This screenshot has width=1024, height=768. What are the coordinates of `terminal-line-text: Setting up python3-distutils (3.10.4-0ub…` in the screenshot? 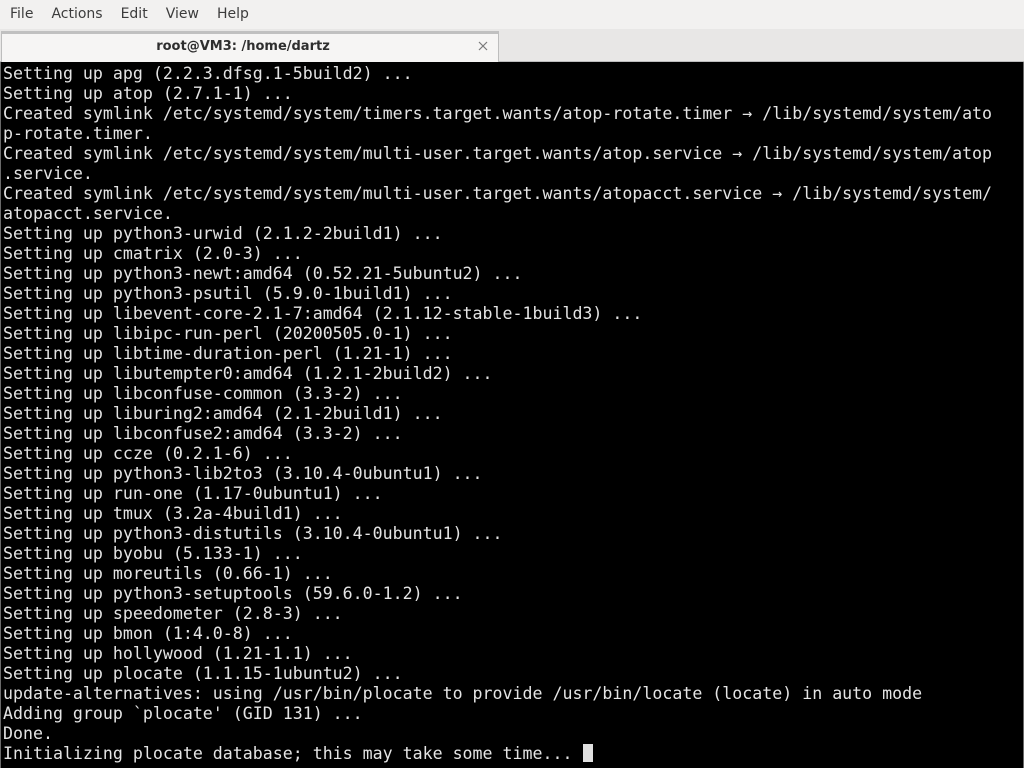 It's located at (253, 533).